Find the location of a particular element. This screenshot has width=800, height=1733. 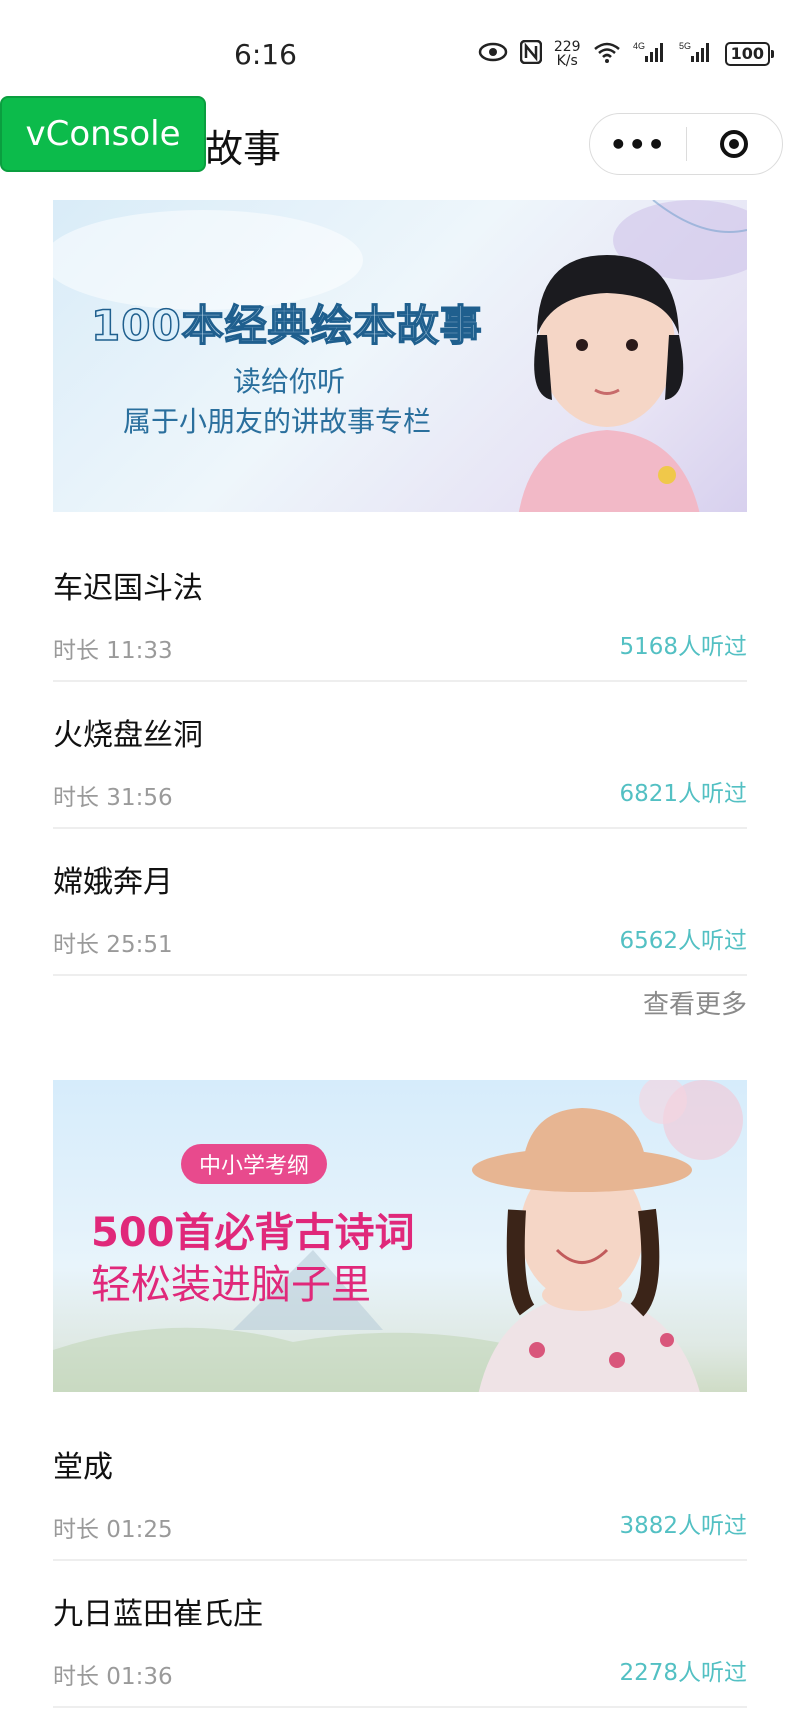

item-duration: 时长 11:33 is located at coordinates (113, 651).